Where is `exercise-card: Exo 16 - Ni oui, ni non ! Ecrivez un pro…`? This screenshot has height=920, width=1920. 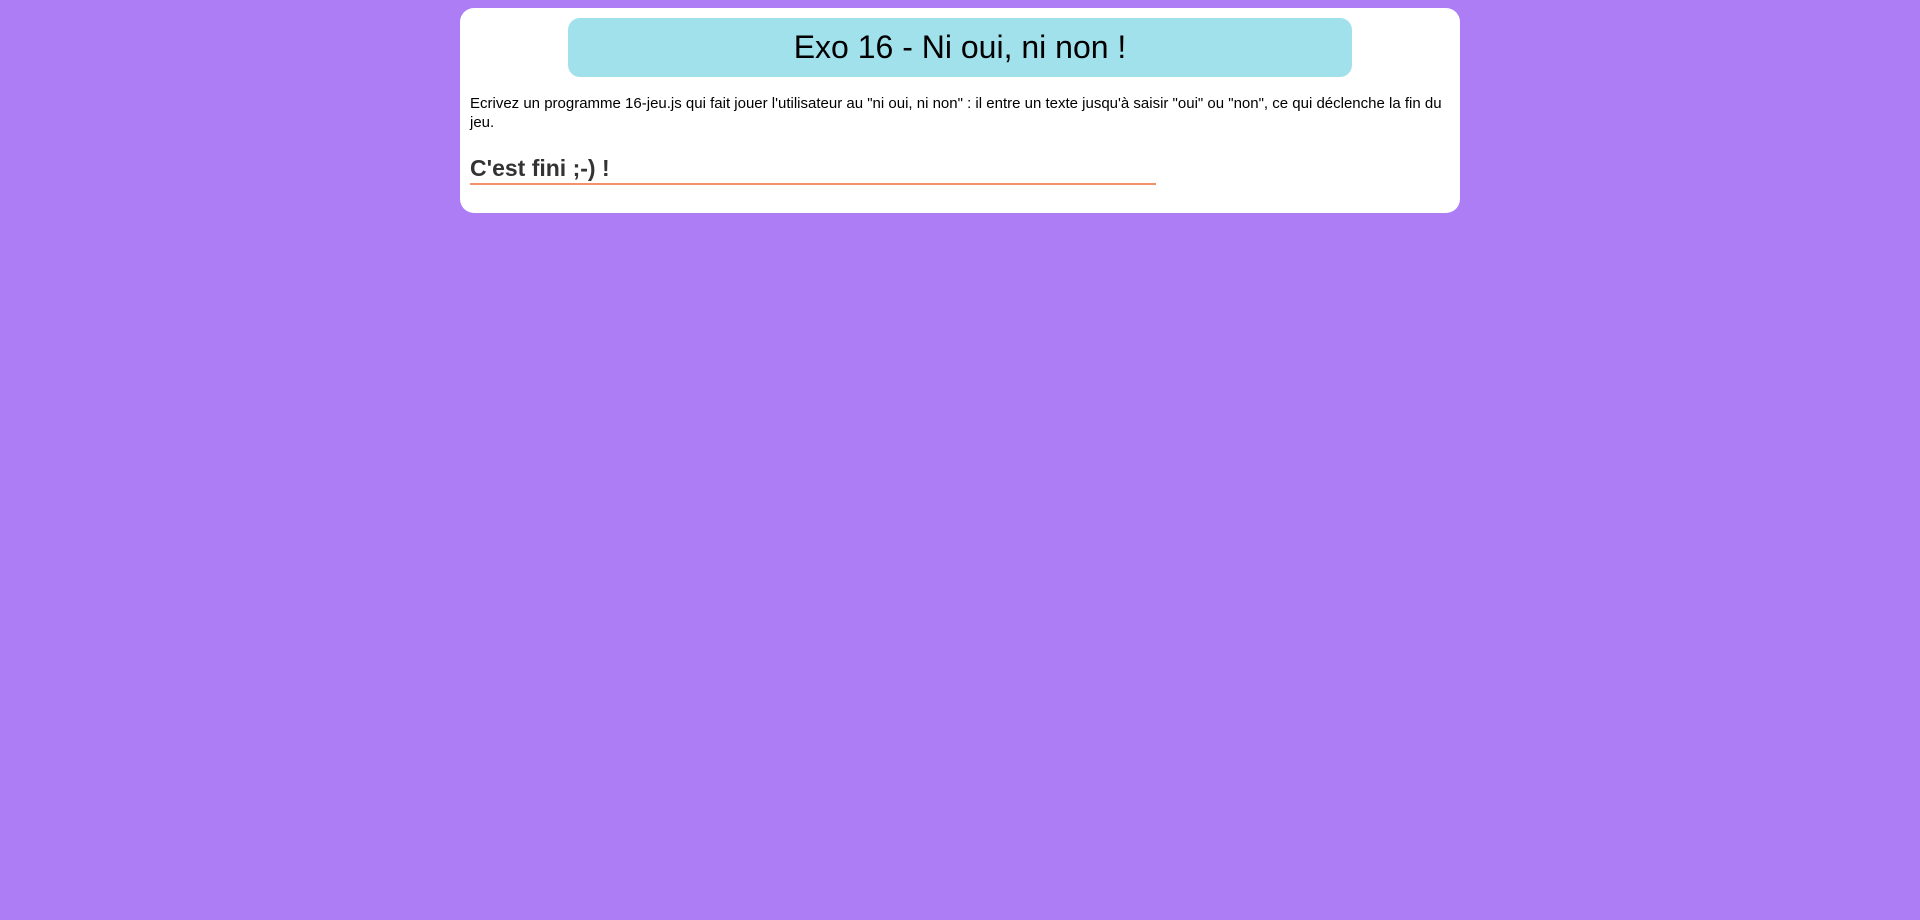
exercise-card: Exo 16 - Ni oui, ni non ! Ecrivez un pro… is located at coordinates (960, 110).